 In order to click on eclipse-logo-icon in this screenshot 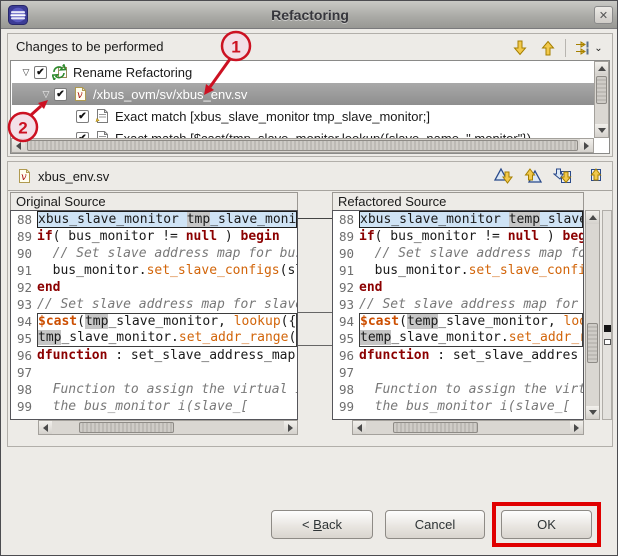, I will do `click(18, 15)`.